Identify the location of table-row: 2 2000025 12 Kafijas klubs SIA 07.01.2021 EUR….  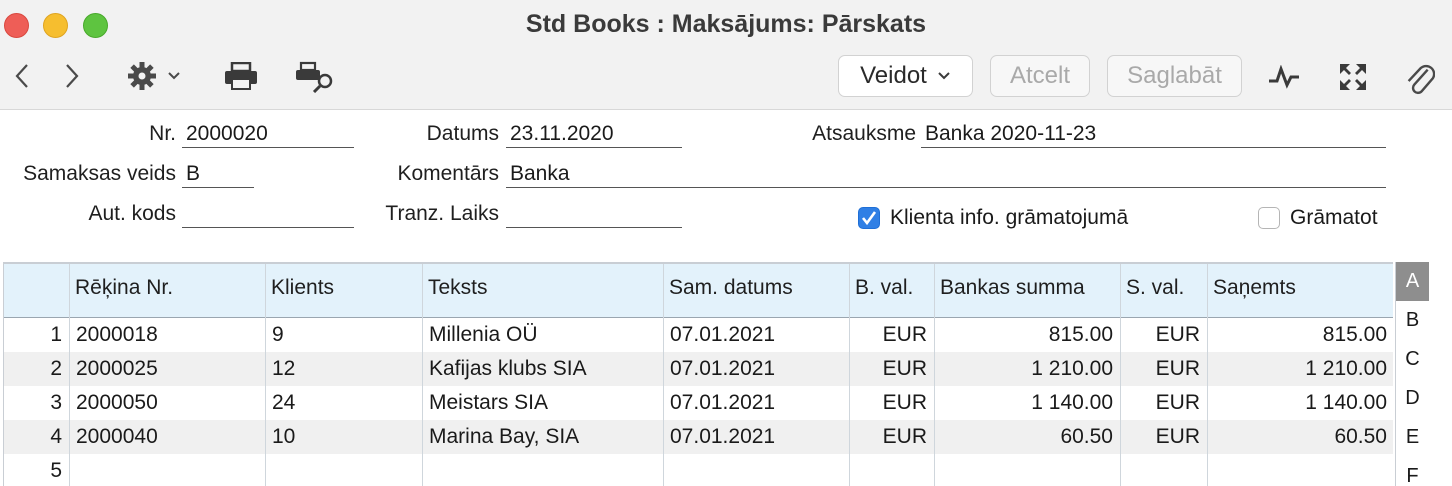
(698, 369).